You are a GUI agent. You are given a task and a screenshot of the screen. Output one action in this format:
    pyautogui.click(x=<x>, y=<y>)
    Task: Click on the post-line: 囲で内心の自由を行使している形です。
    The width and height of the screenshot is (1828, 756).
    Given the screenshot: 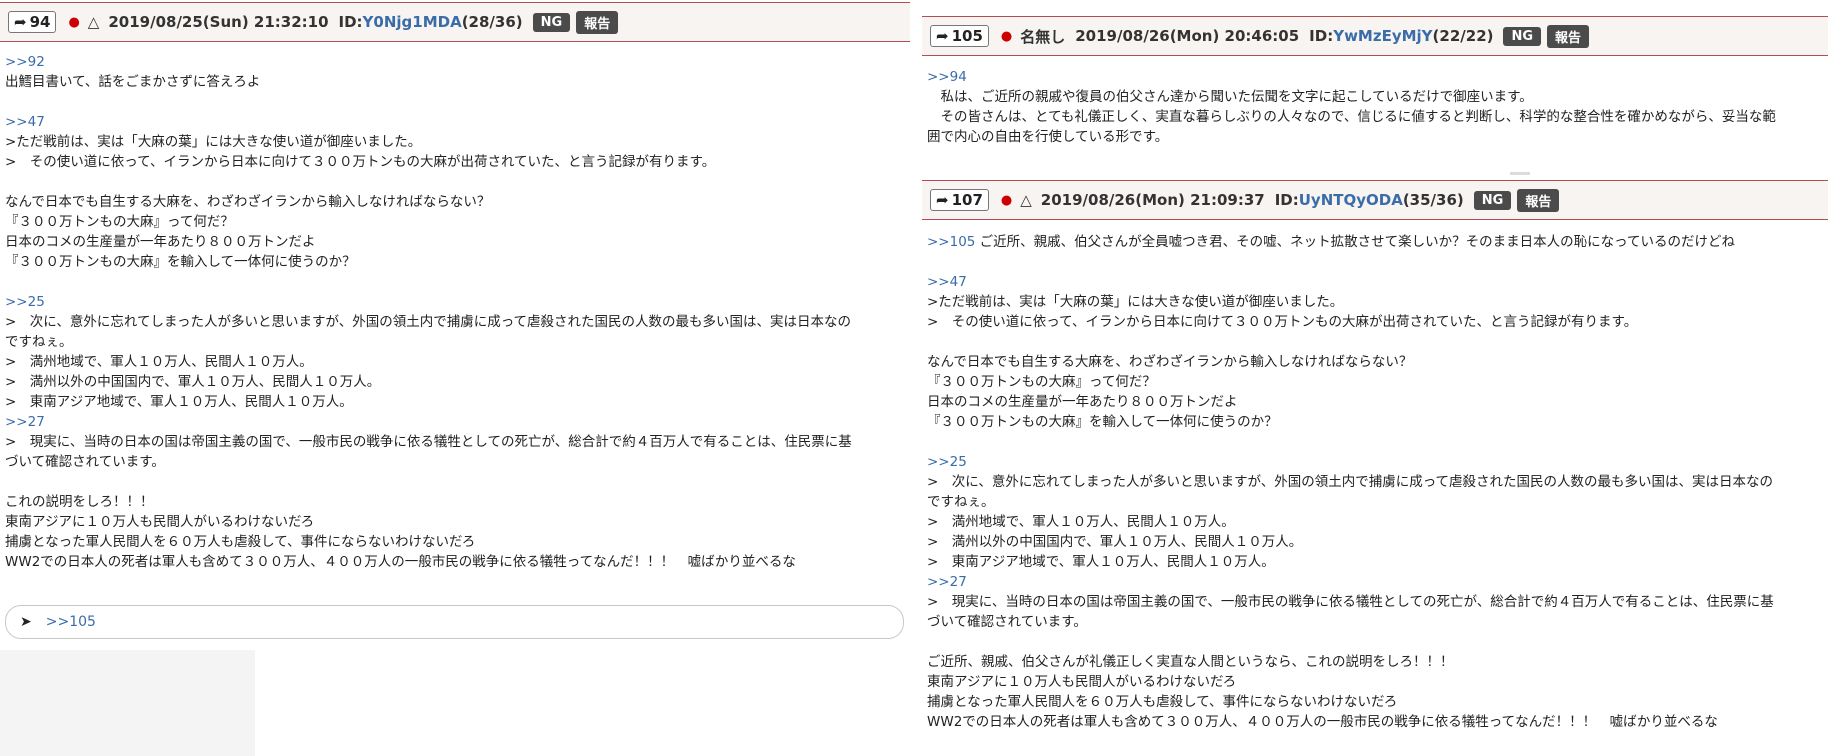 What is the action you would take?
    pyautogui.click(x=1048, y=137)
    